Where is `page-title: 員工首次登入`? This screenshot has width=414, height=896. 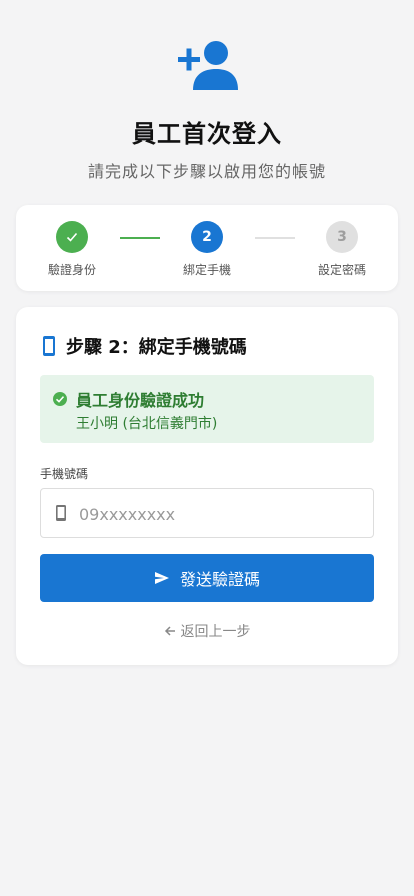
page-title: 員工首次登入 is located at coordinates (207, 134).